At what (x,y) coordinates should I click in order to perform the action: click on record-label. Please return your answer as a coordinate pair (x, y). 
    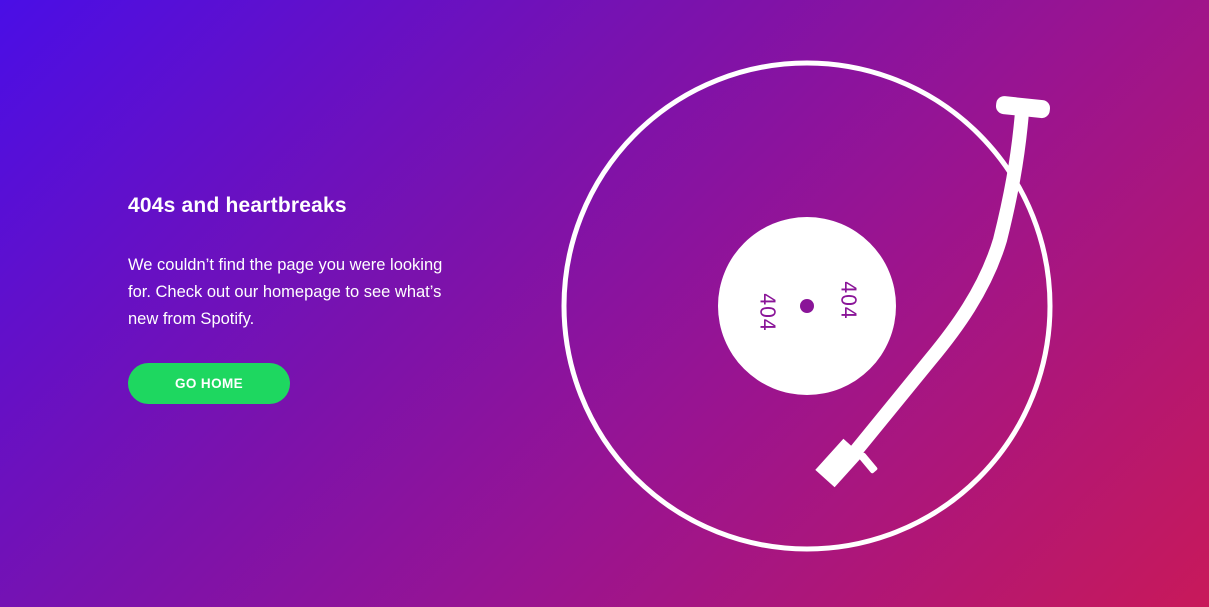
    Looking at the image, I should click on (807, 306).